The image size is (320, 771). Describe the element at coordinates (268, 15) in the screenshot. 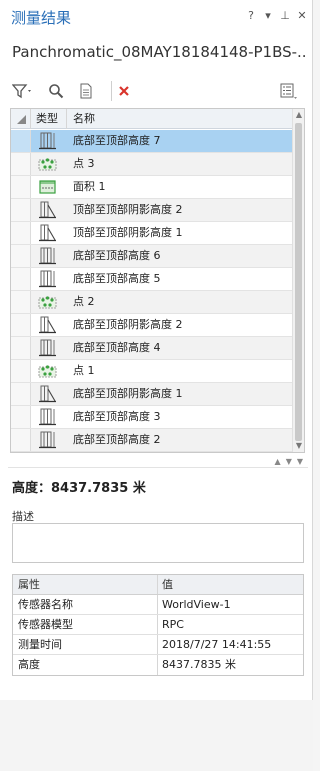

I see `pane-menu-icon: ▾` at that location.